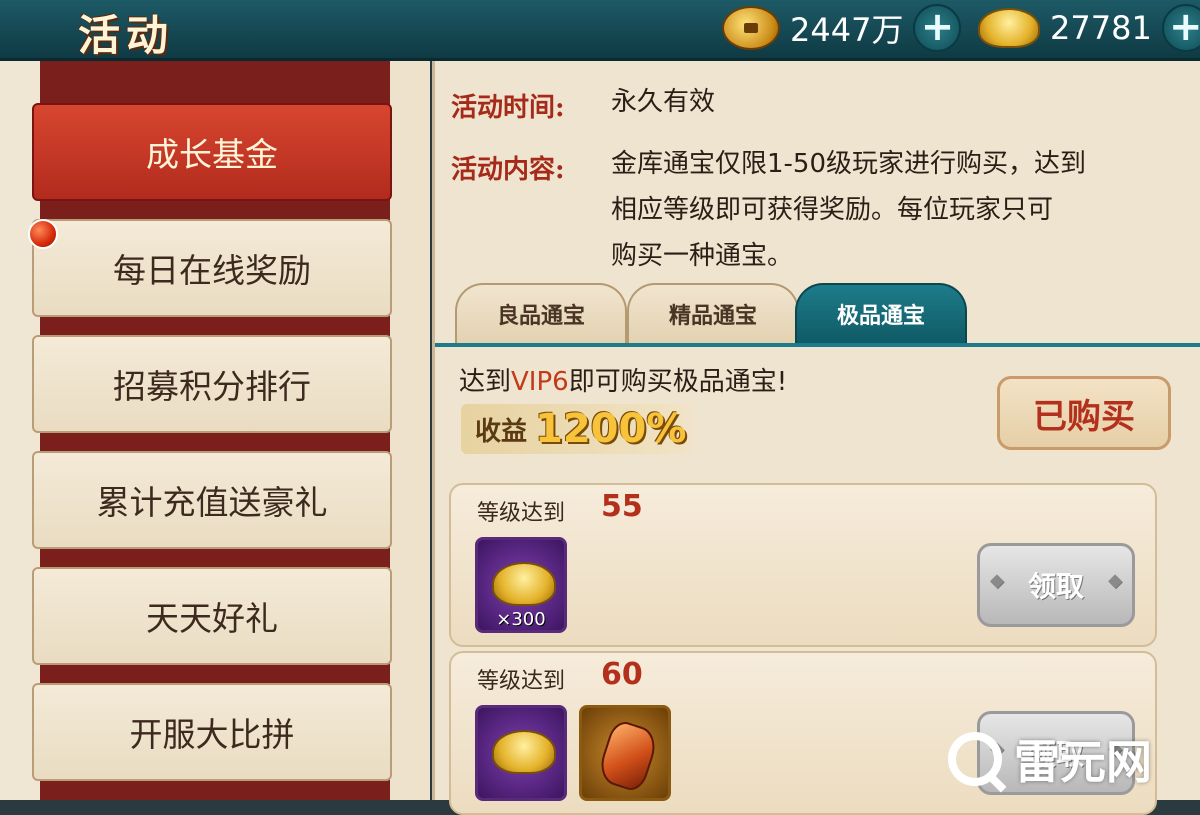 This screenshot has width=1200, height=815. Describe the element at coordinates (937, 28) in the screenshot. I see `add-copper-button: +` at that location.